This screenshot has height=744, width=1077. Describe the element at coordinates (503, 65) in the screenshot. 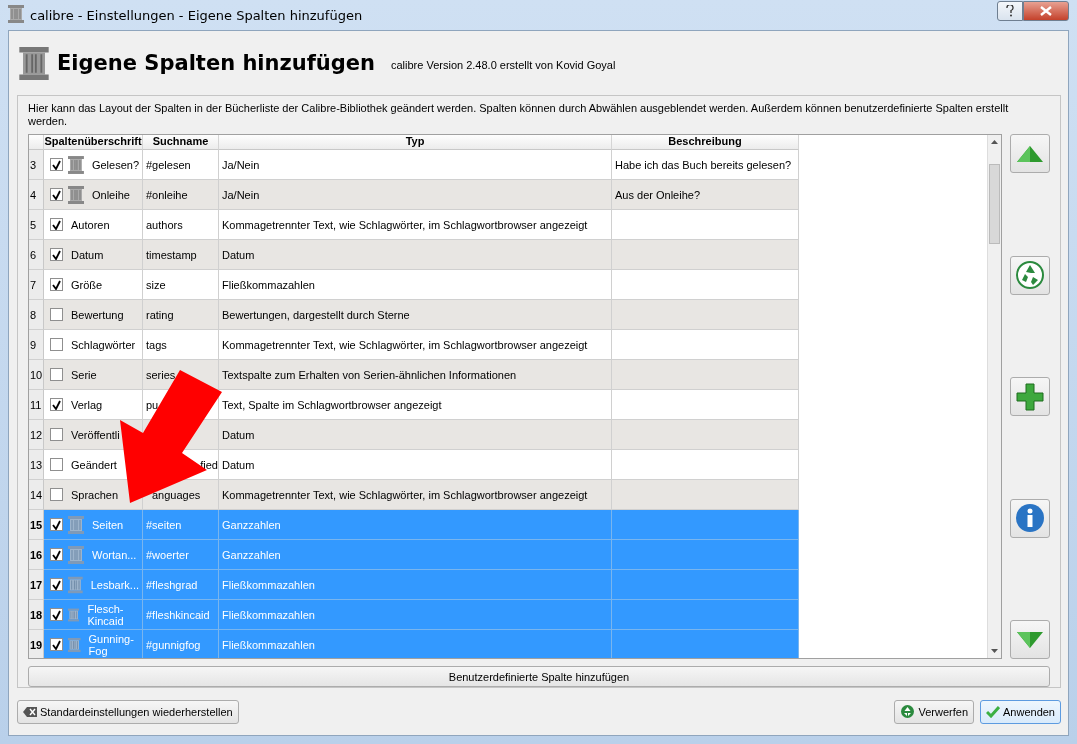

I see `version-text: calibre Version 2.48.0 erstellt von Kovid Goyal` at that location.